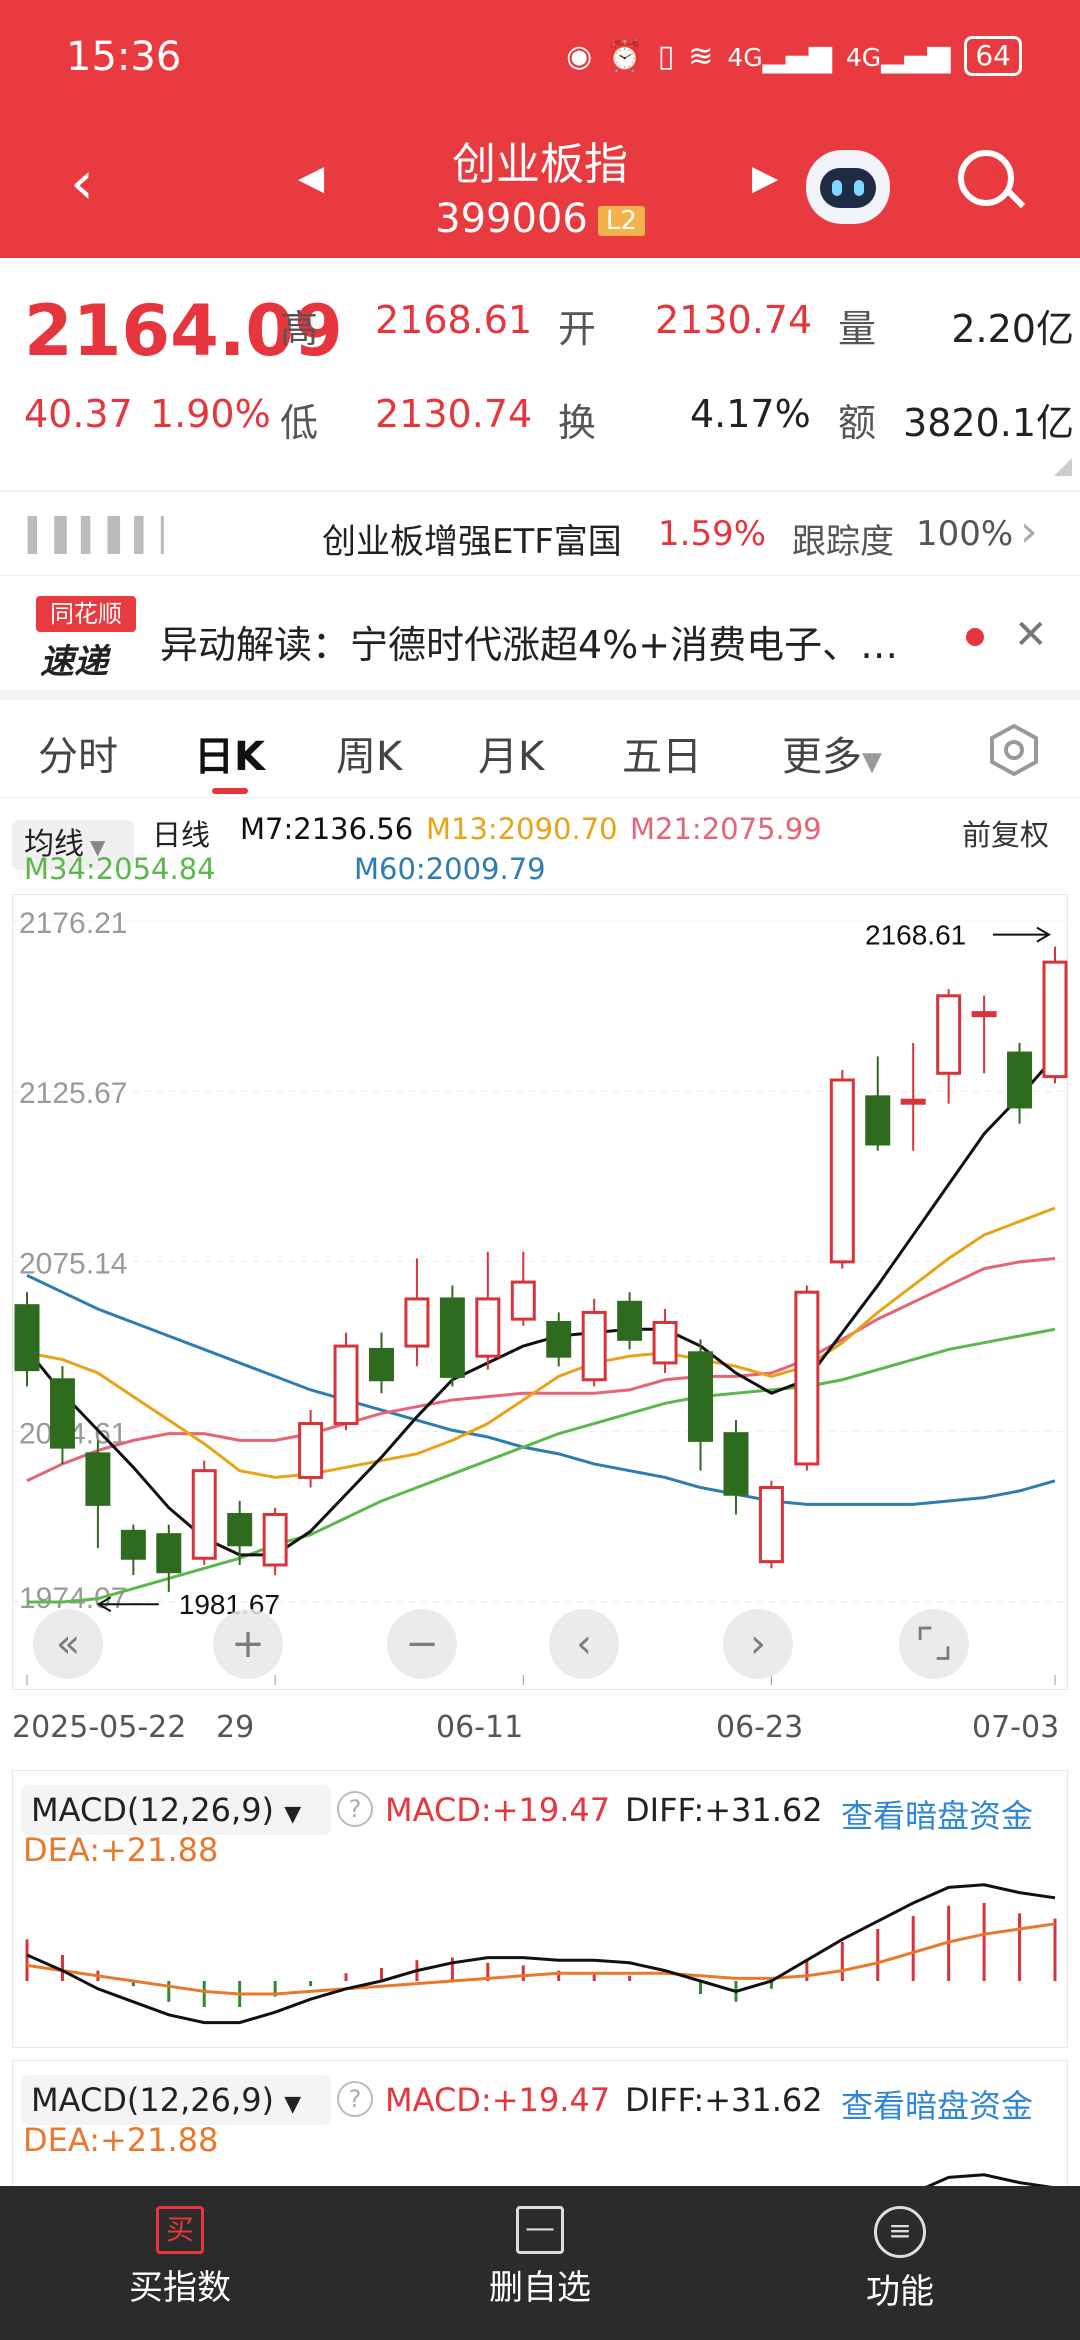 This screenshot has height=2340, width=1080. Describe the element at coordinates (1016, 1727) in the screenshot. I see `x-tick-0703: 07-03` at that location.